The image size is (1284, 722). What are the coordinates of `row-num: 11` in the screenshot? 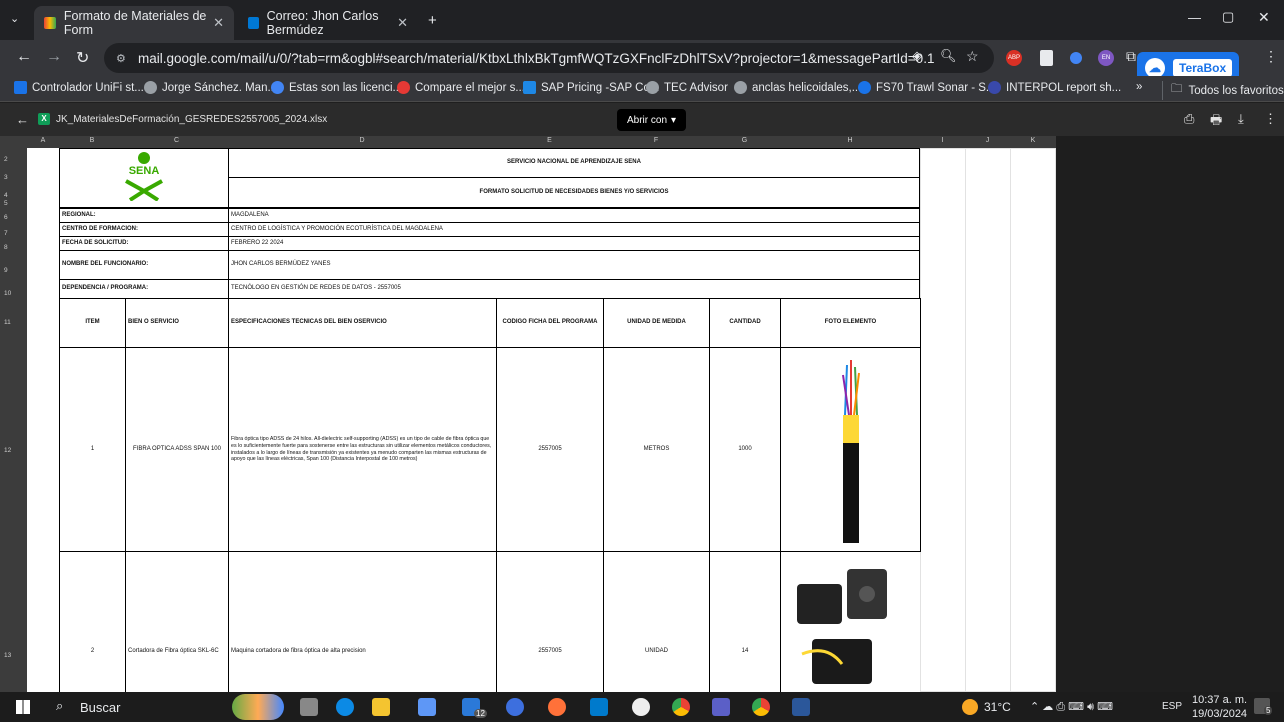 It's located at (7, 322).